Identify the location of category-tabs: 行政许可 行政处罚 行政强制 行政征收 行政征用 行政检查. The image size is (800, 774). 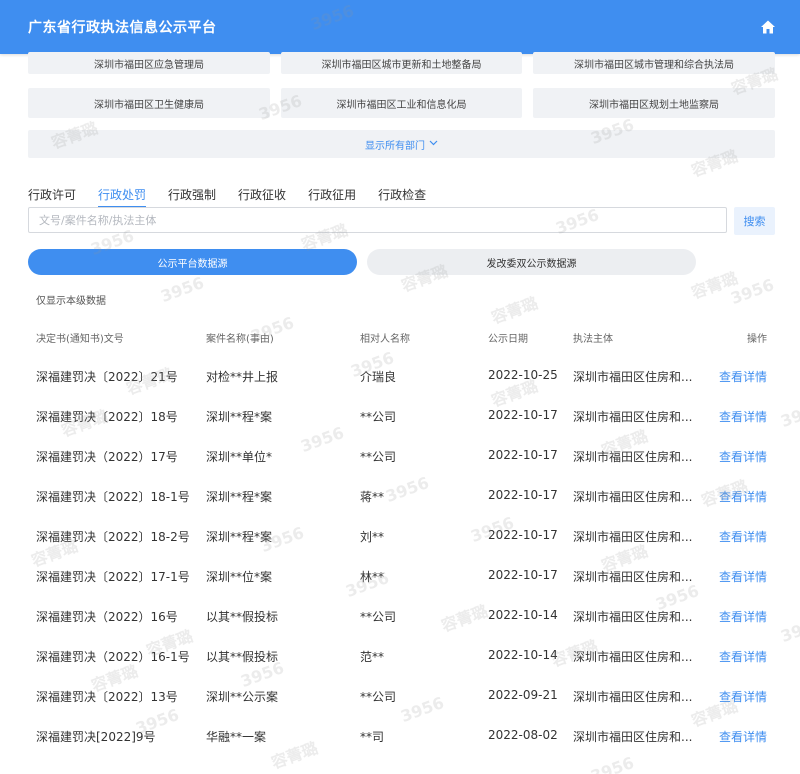
(238, 197).